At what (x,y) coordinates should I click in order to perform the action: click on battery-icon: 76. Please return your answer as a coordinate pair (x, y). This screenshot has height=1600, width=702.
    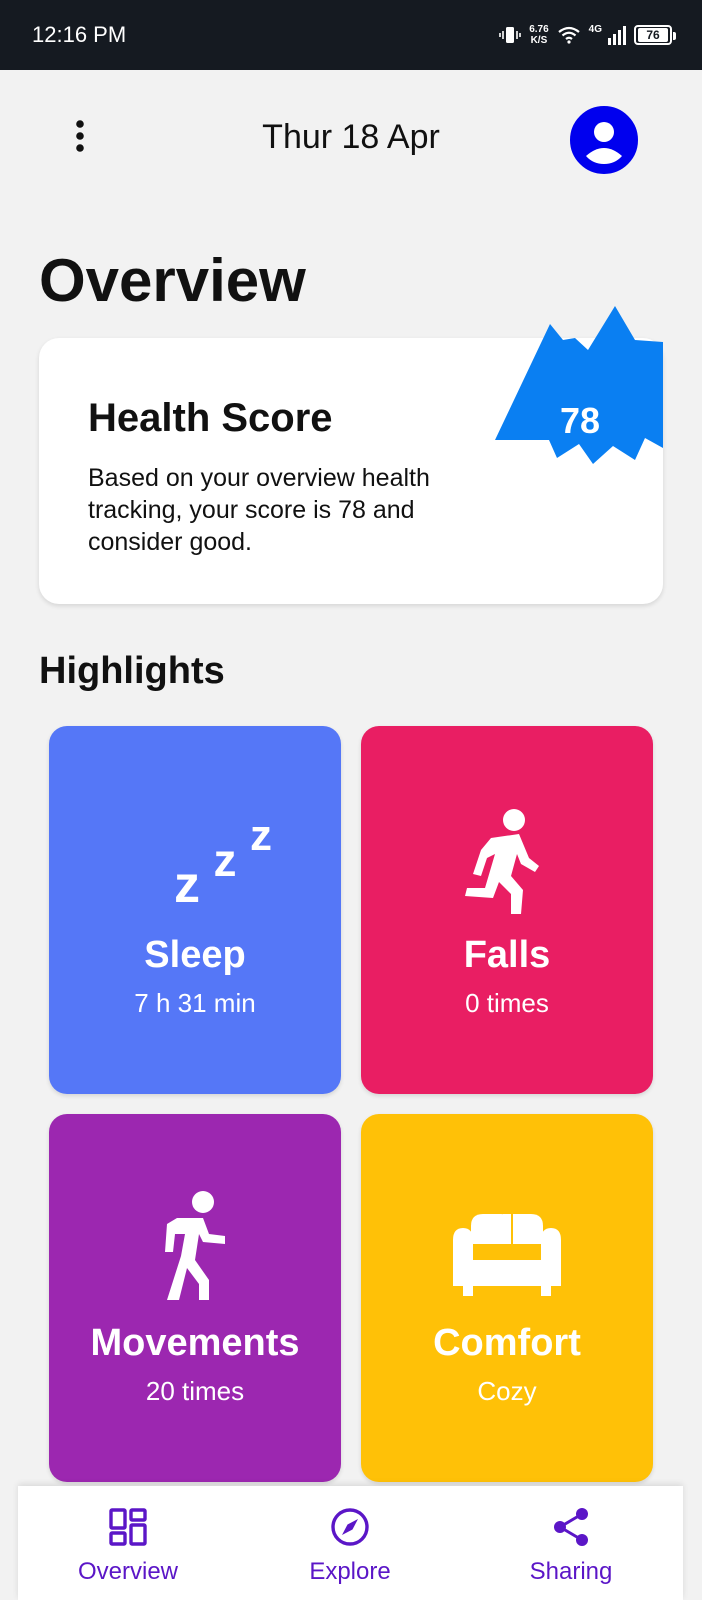
    Looking at the image, I should click on (655, 35).